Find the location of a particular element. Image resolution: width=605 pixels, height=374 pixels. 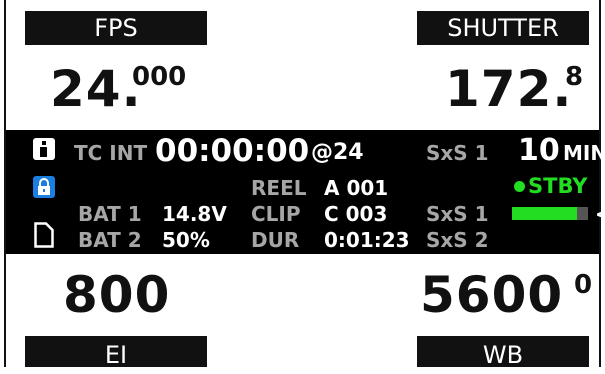

shutter-value-decimal: 8 is located at coordinates (574, 77).